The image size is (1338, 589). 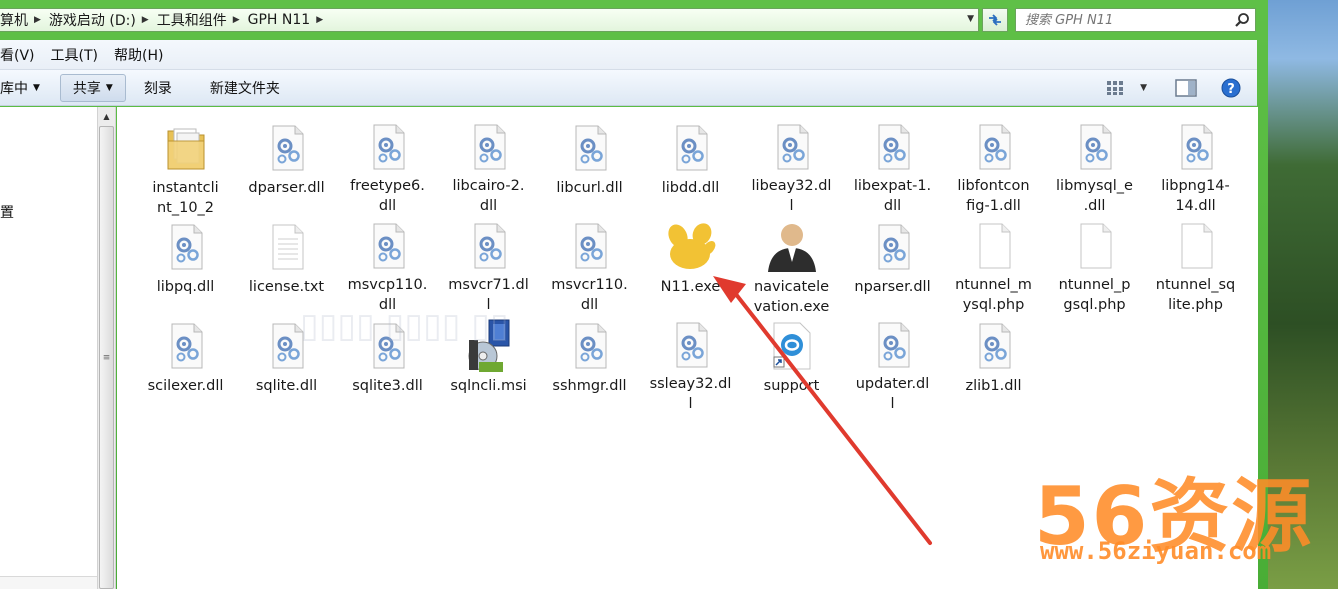 I want to click on new-folder-button: 新建文件夹, so click(x=245, y=88).